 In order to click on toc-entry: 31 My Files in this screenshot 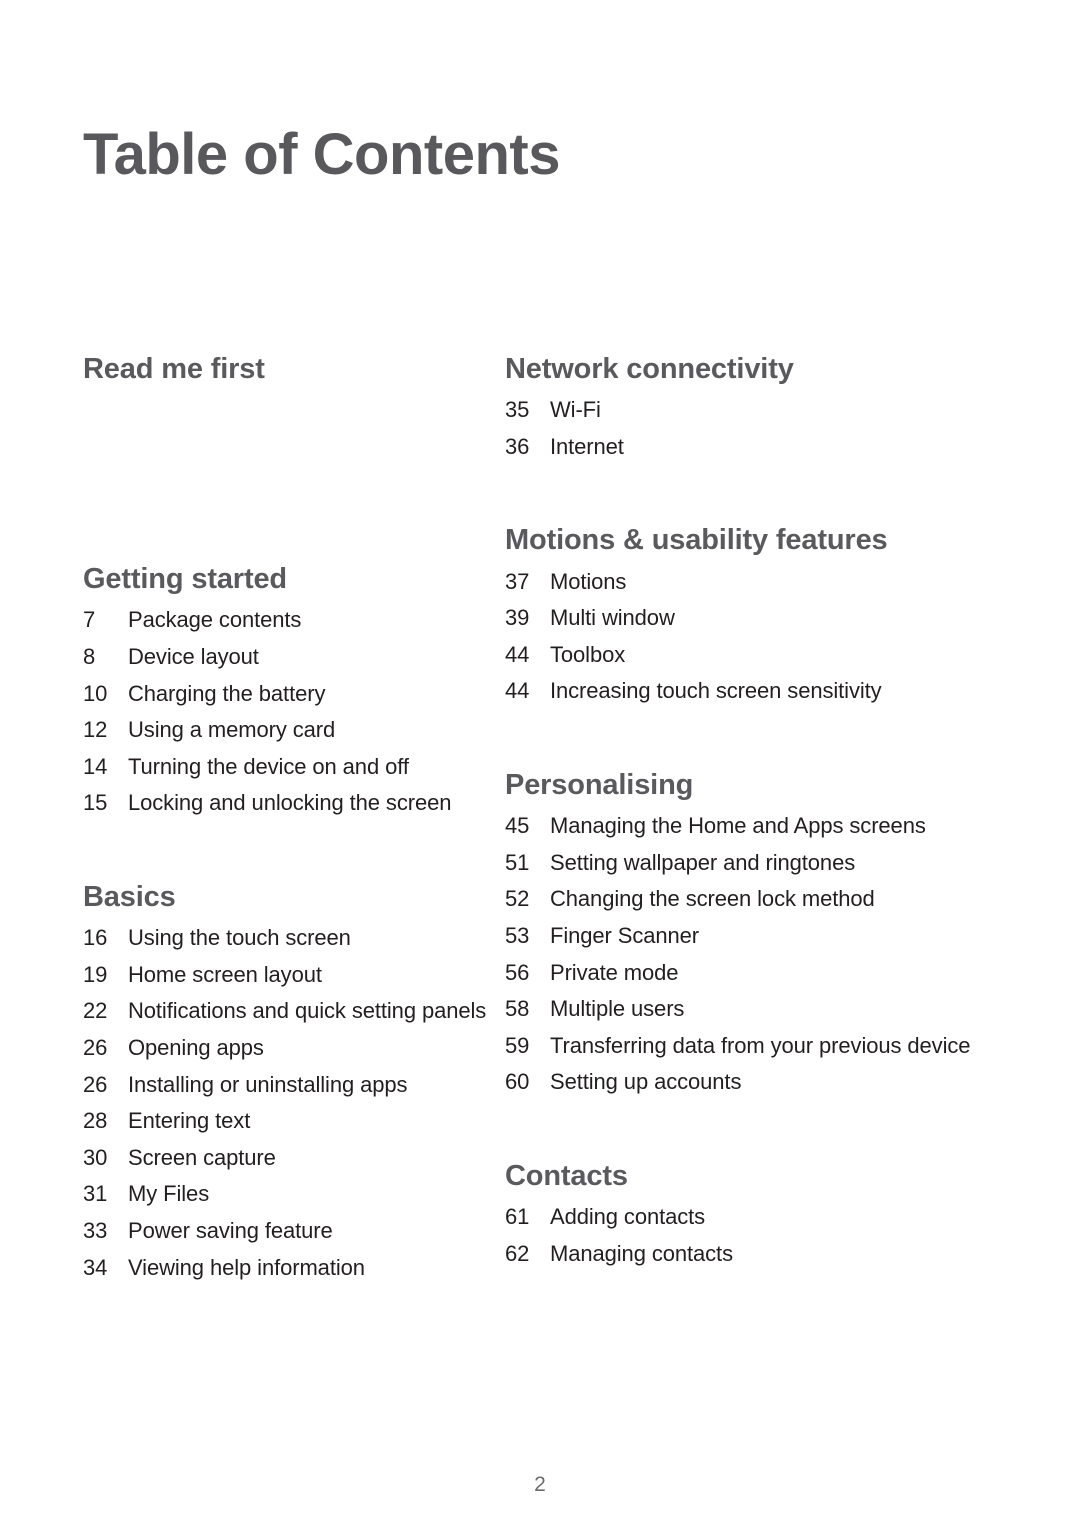, I will do `click(289, 1194)`.